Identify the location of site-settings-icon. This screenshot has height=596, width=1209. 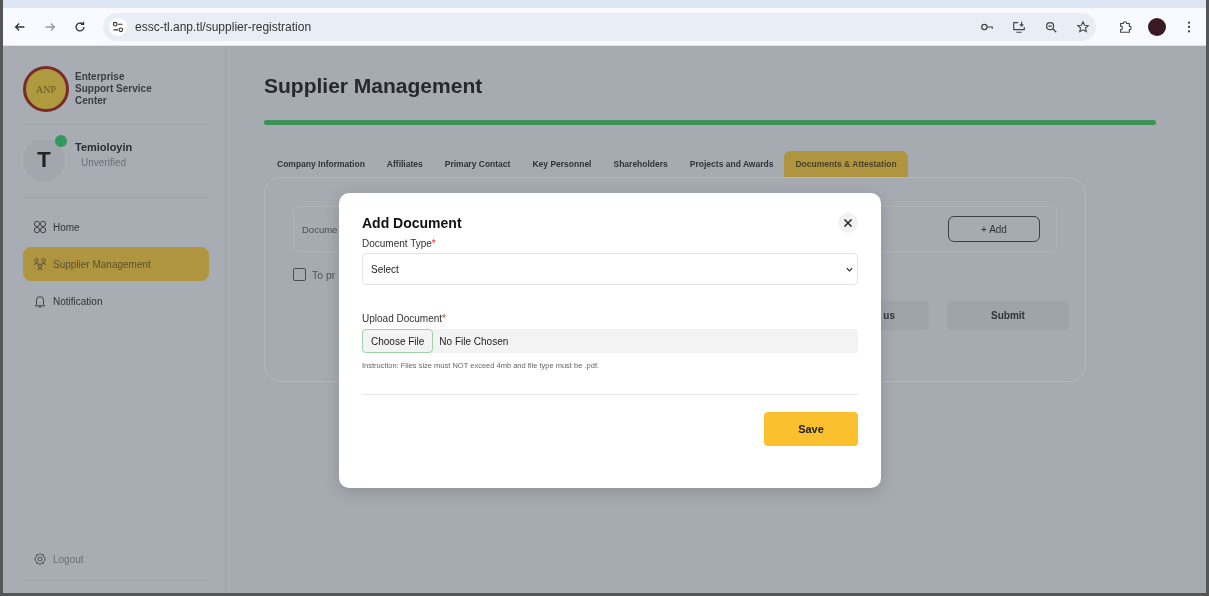
(118, 26).